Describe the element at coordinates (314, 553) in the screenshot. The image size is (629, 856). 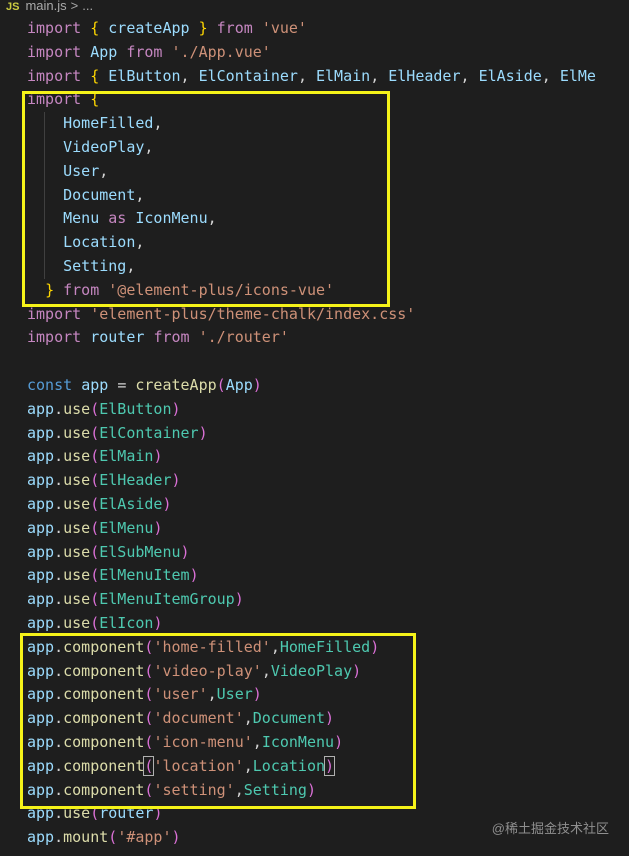
I see `code-line: app.use(ElSubMenu)` at that location.